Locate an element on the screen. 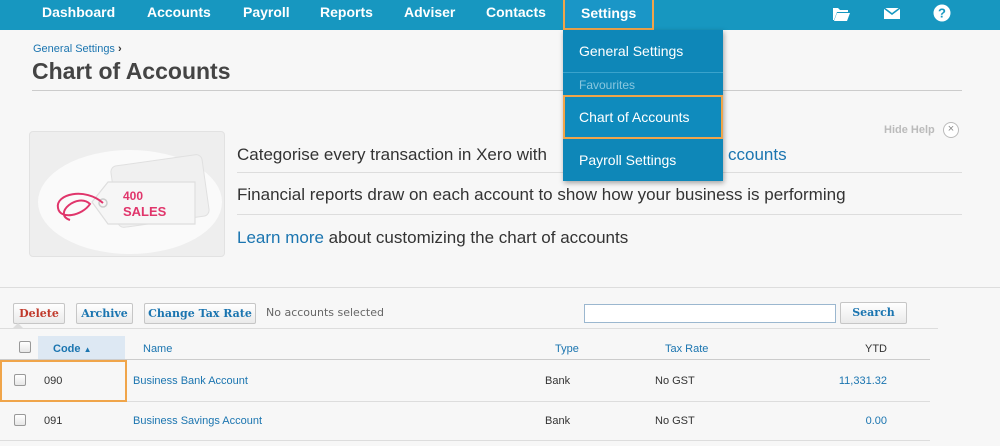  price-tag-icon: 400 SALES is located at coordinates (130, 202).